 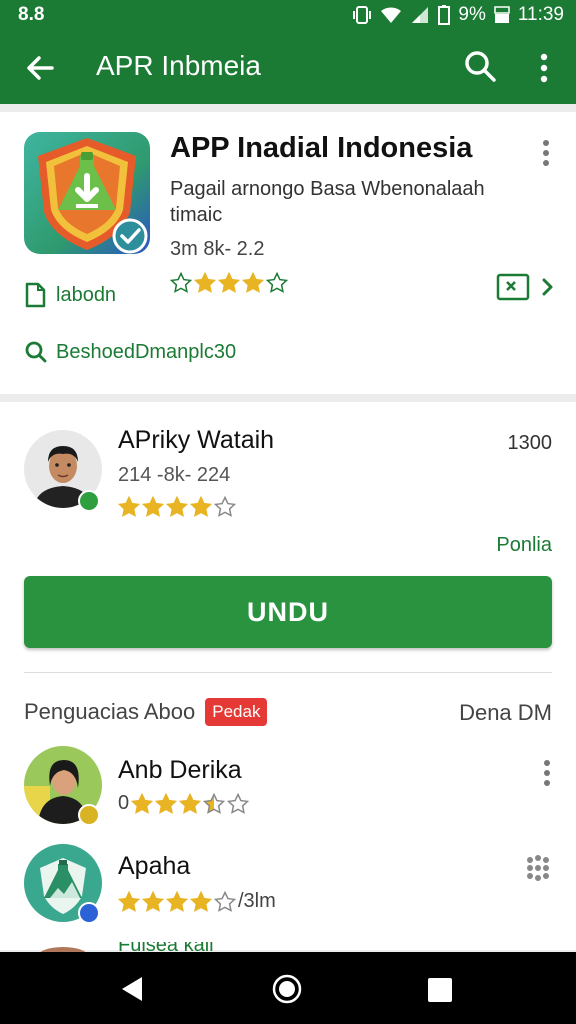 What do you see at coordinates (288, 612) in the screenshot?
I see `download-button: UNDU` at bounding box center [288, 612].